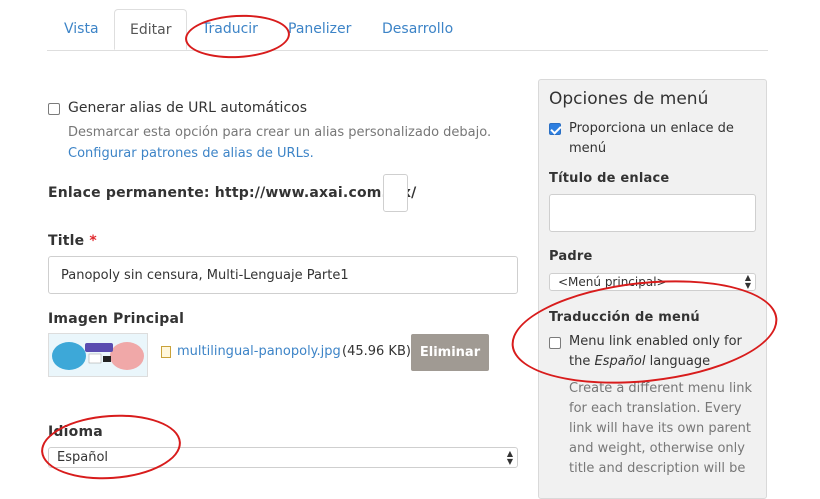 This screenshot has width=820, height=499. What do you see at coordinates (283, 275) in the screenshot?
I see `title-input` at bounding box center [283, 275].